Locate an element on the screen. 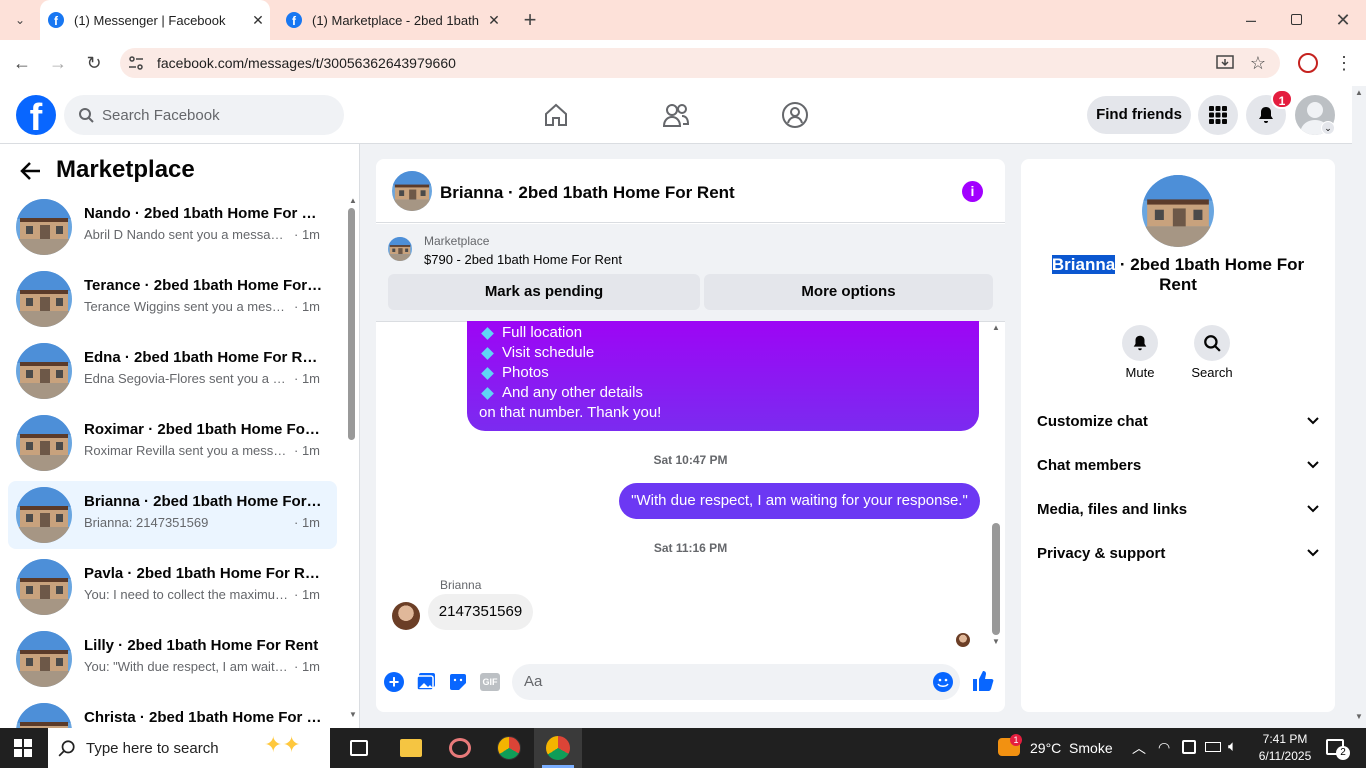 The height and width of the screenshot is (768, 1366). chat-scrollbar-thumb is located at coordinates (996, 579).